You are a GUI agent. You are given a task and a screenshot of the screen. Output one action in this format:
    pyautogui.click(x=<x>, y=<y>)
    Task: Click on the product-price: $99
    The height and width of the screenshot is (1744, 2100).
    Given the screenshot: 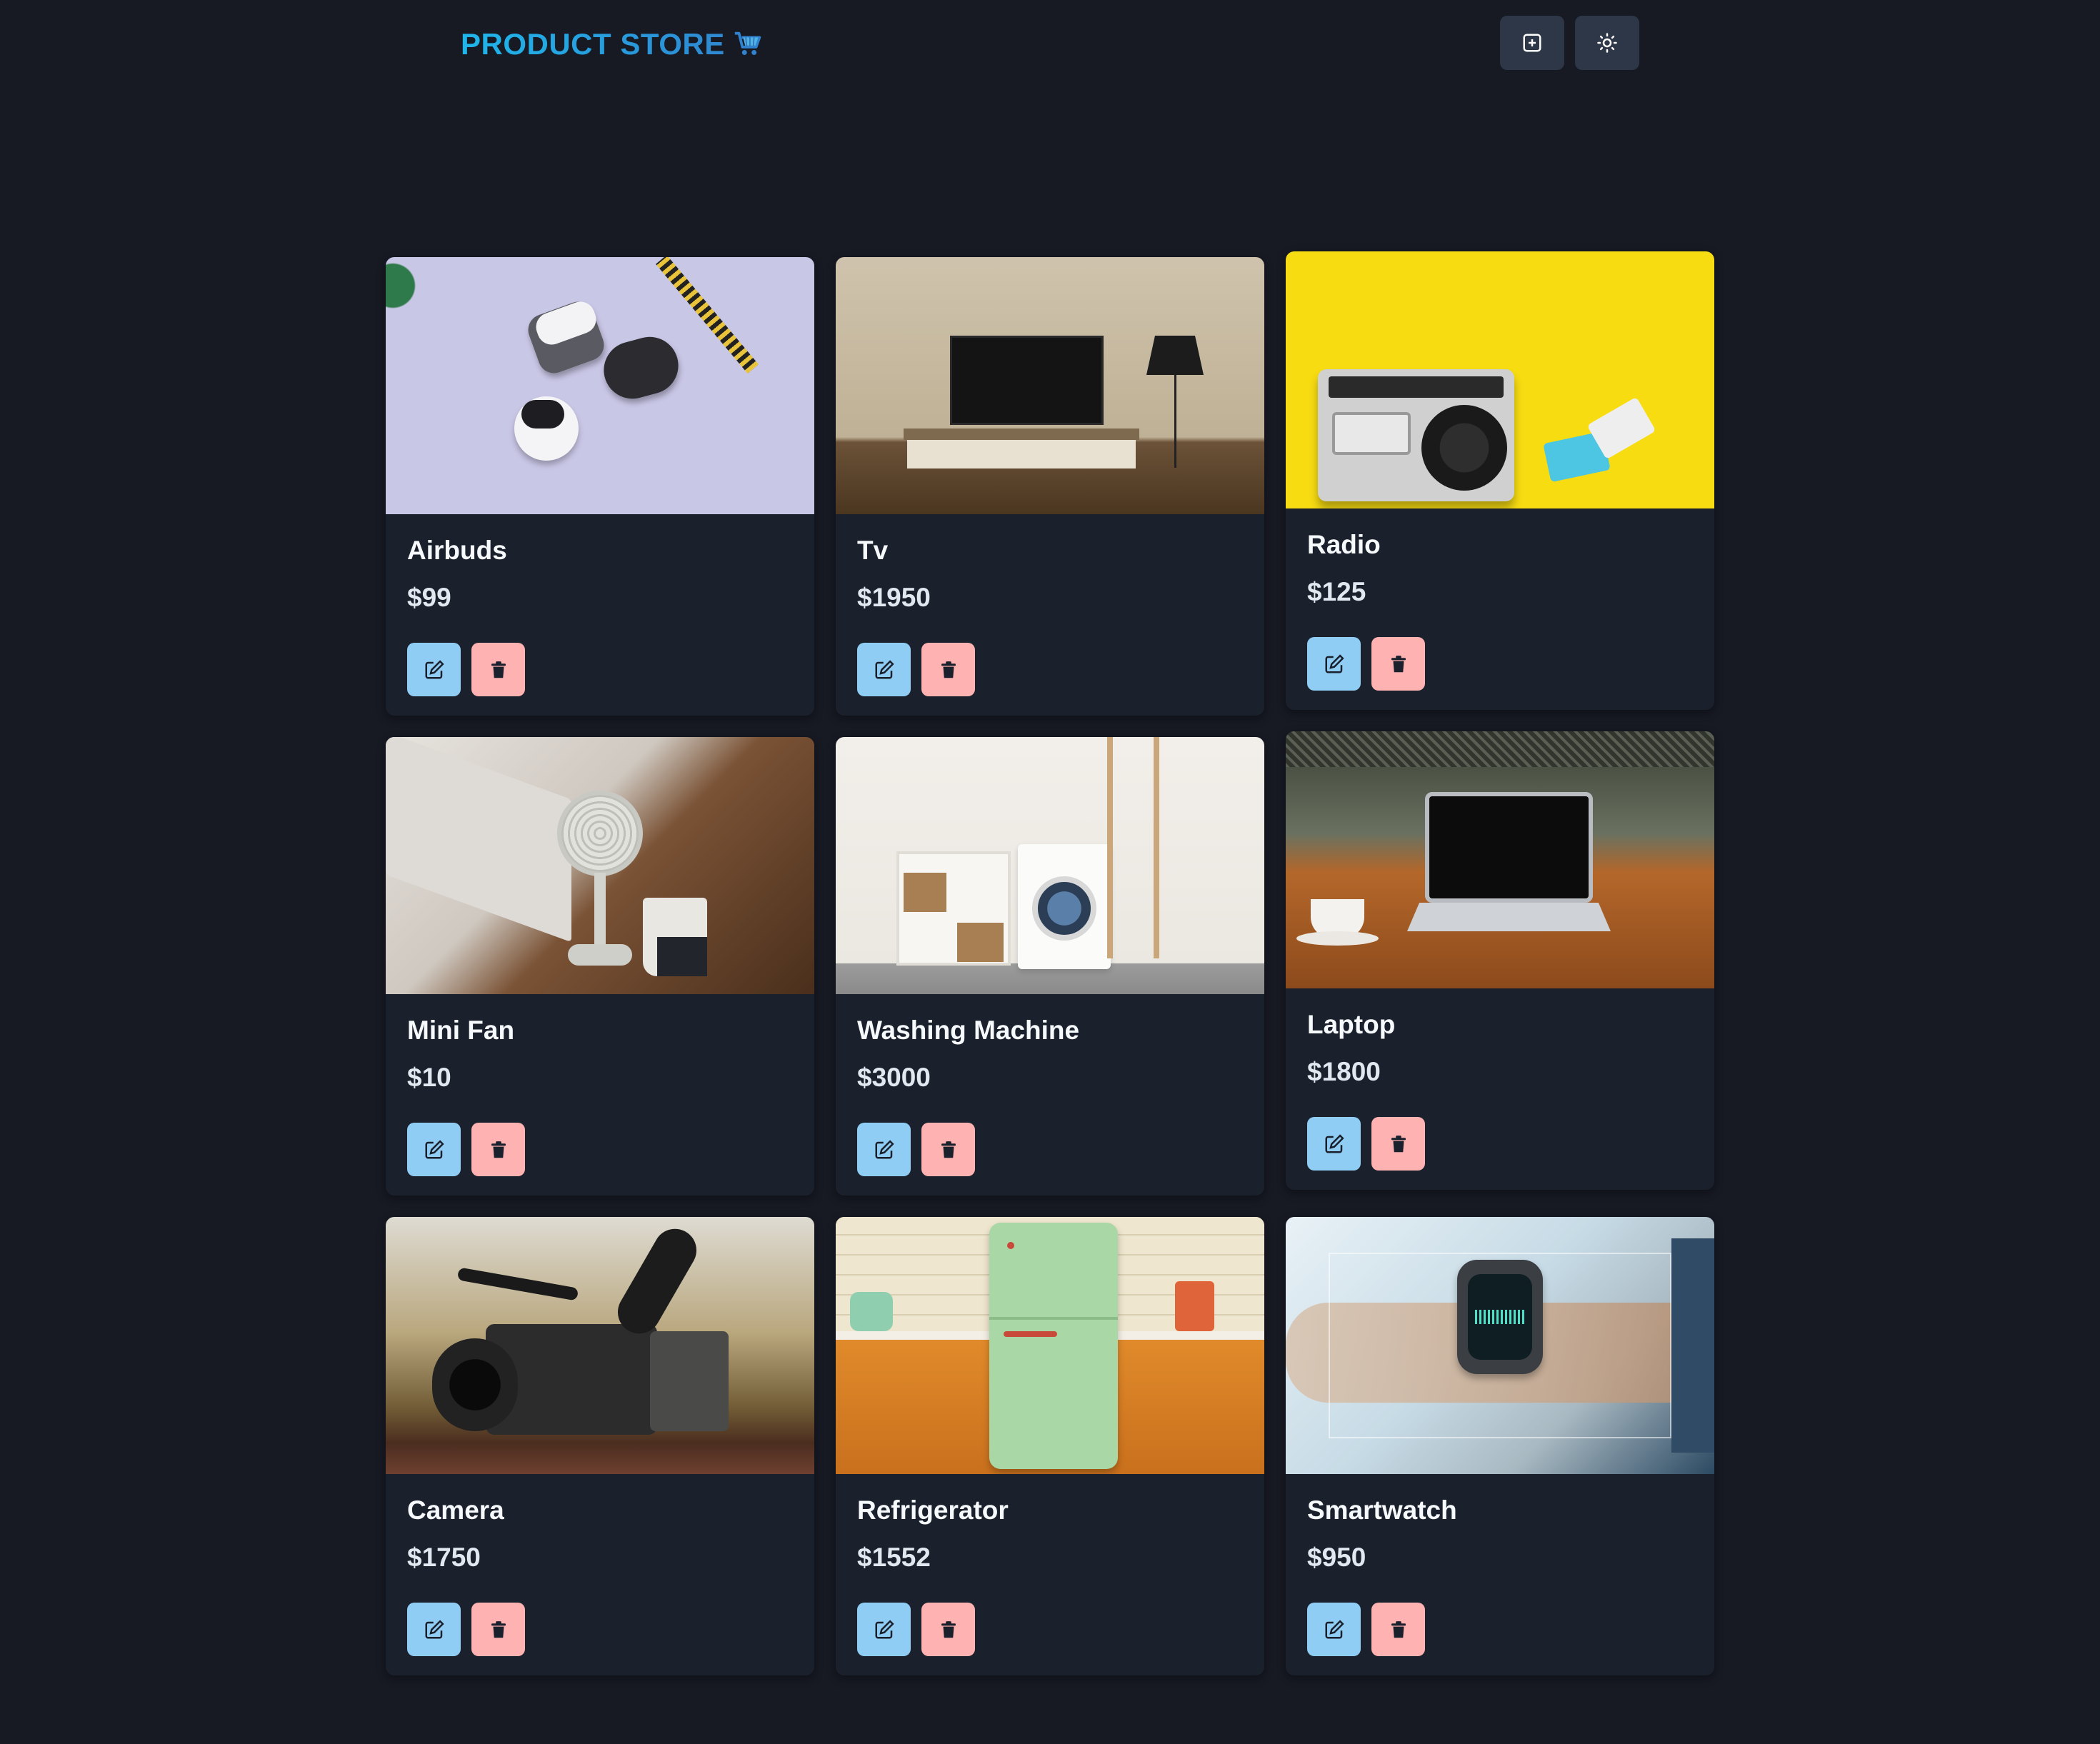 What is the action you would take?
    pyautogui.click(x=429, y=597)
    